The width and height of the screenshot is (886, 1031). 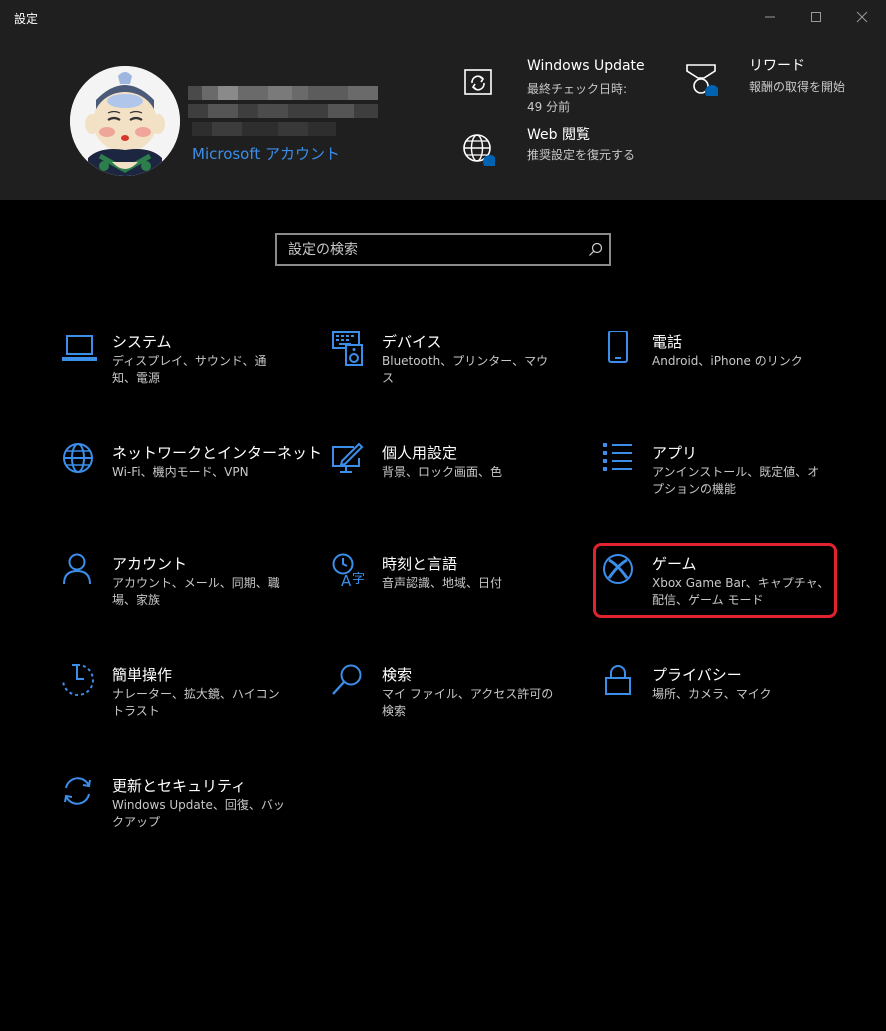 I want to click on tile-description: ナレーター、拡大鏡、ハイコントラスト, so click(x=196, y=702).